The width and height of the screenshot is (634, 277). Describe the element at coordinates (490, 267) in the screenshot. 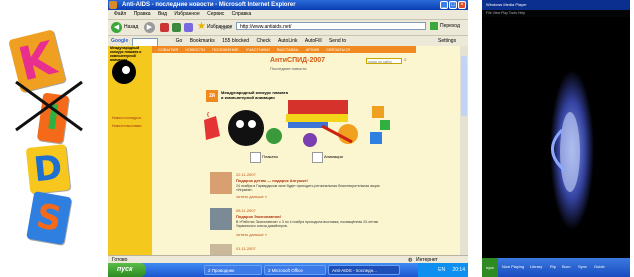

I see `rw-start-button: пуск` at that location.